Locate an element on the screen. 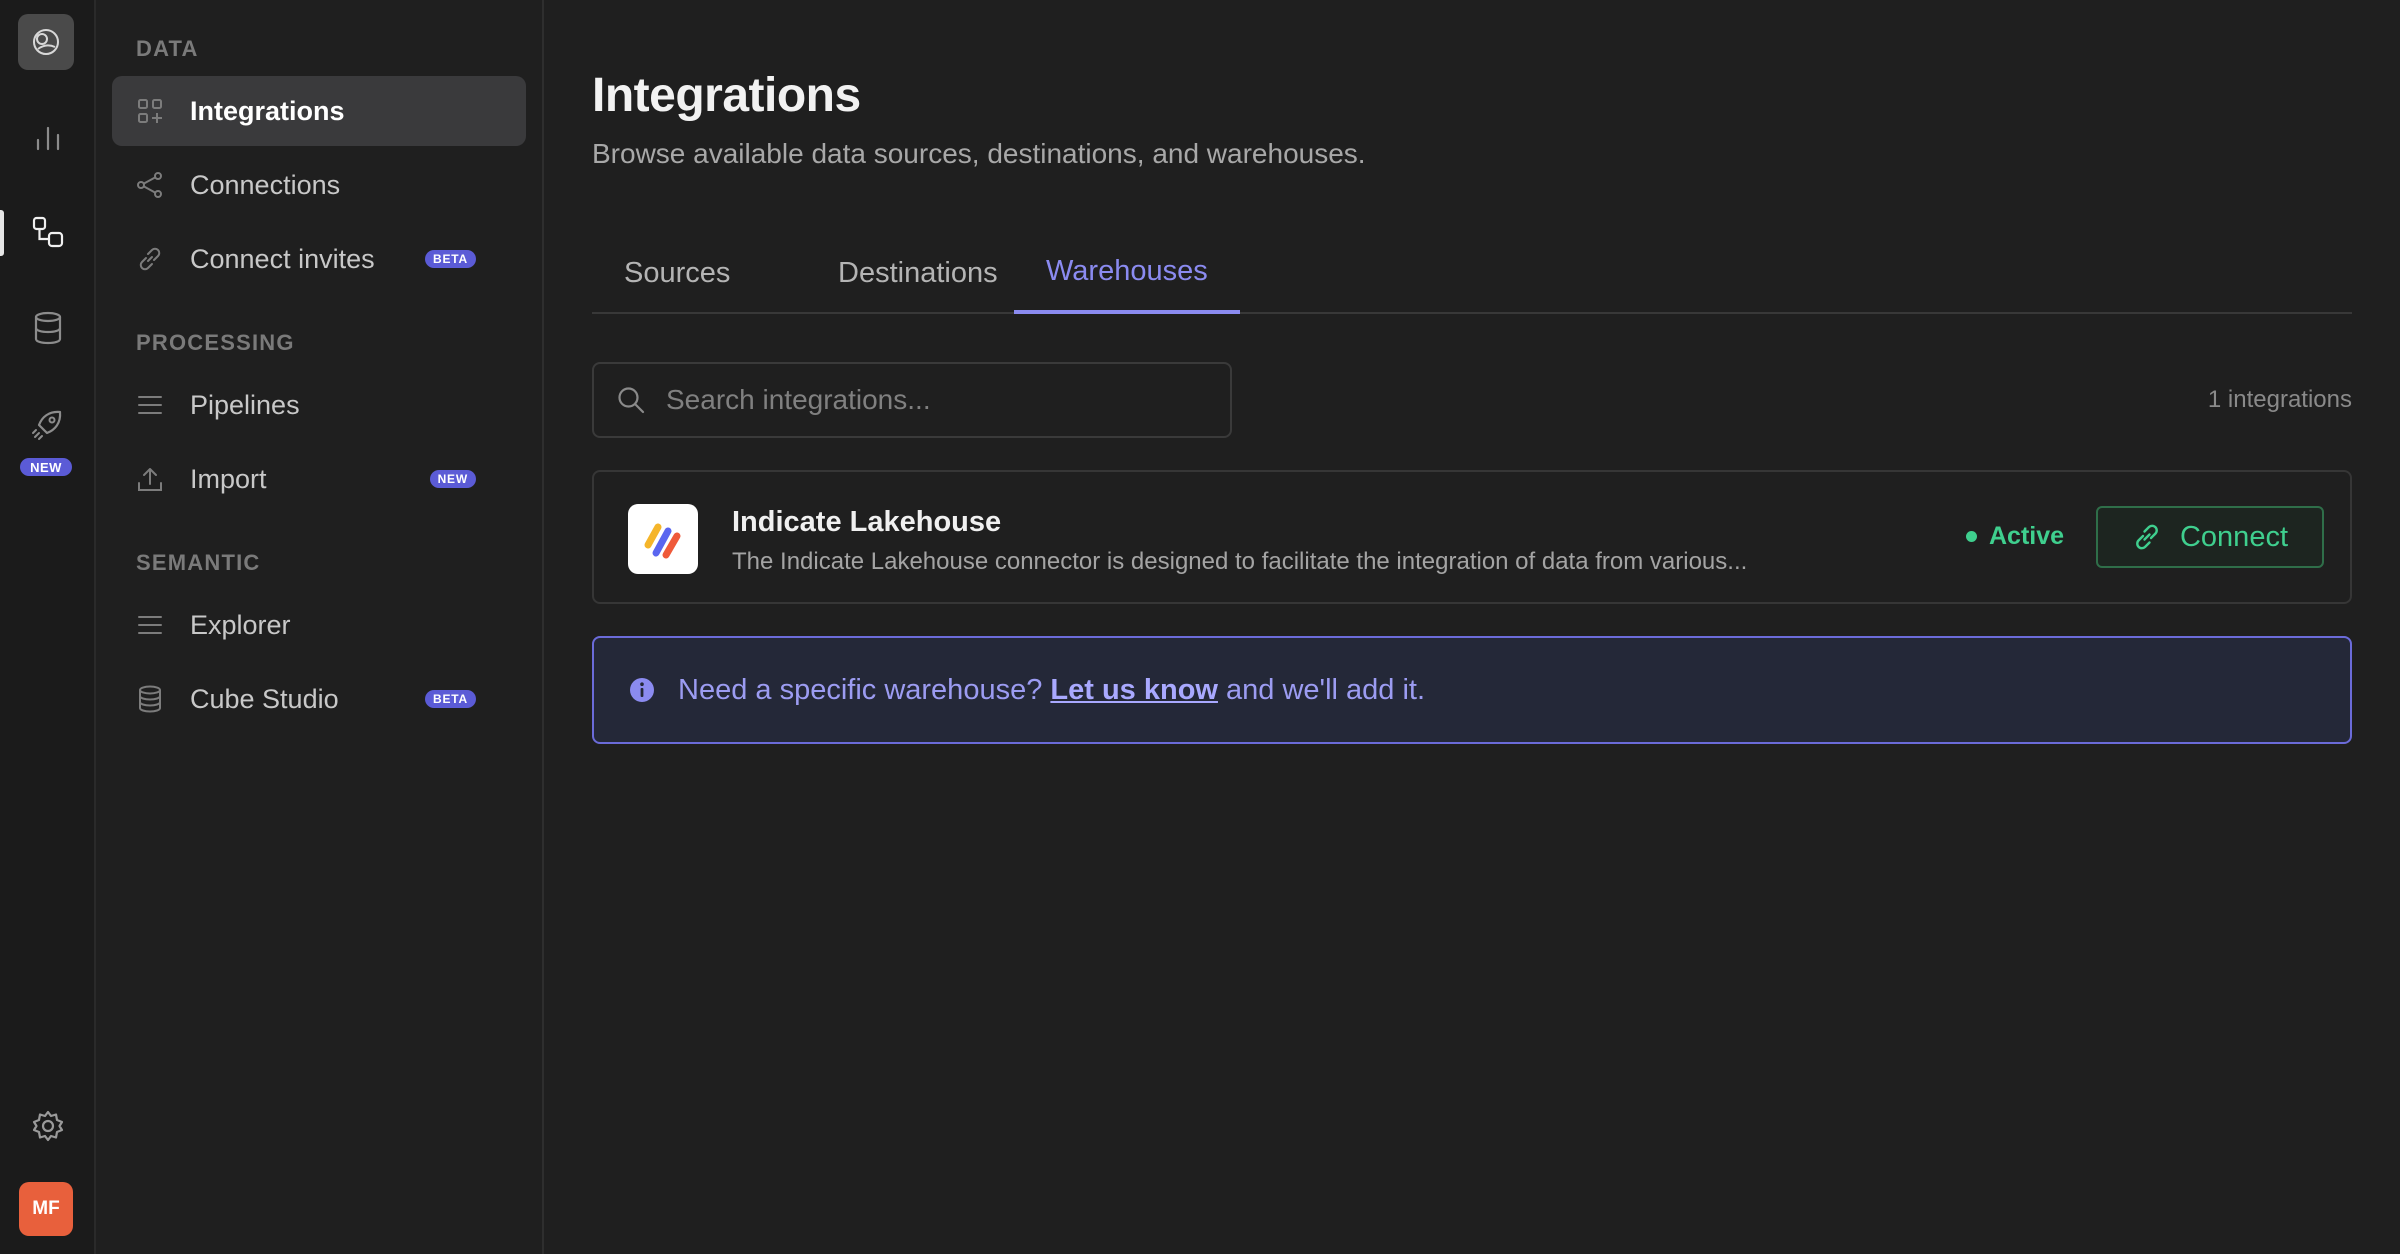 Image resolution: width=2400 pixels, height=1254 pixels. search-icon is located at coordinates (631, 400).